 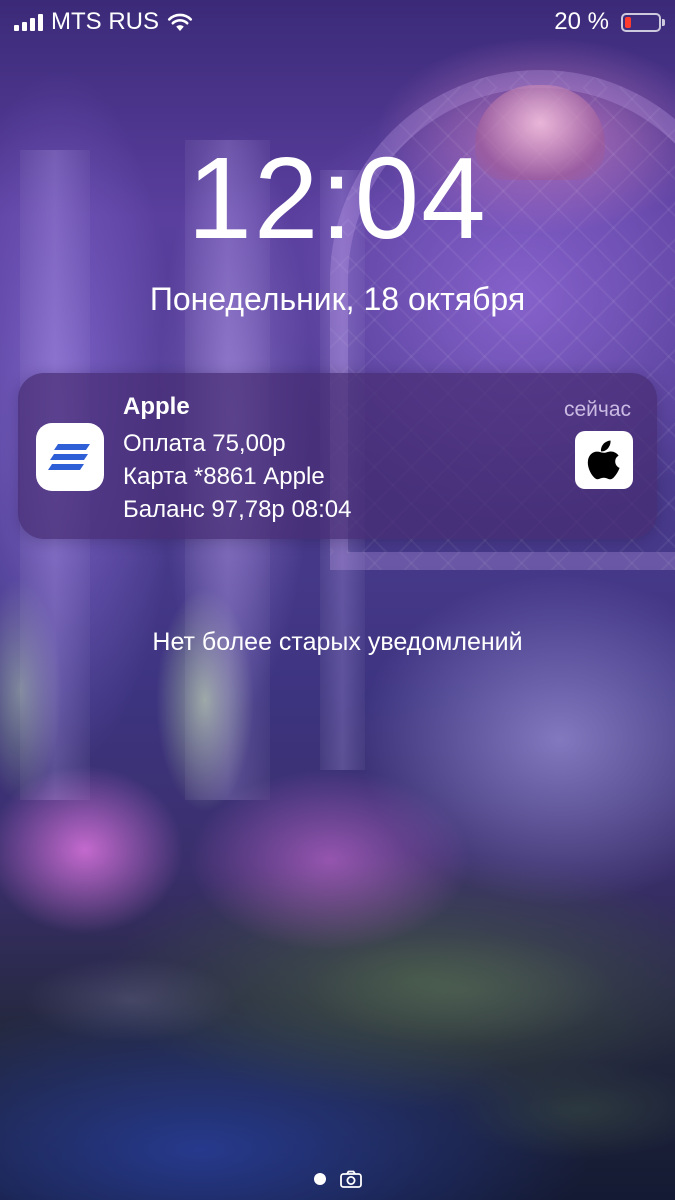 I want to click on lock-clock: 12:04, so click(x=337, y=198).